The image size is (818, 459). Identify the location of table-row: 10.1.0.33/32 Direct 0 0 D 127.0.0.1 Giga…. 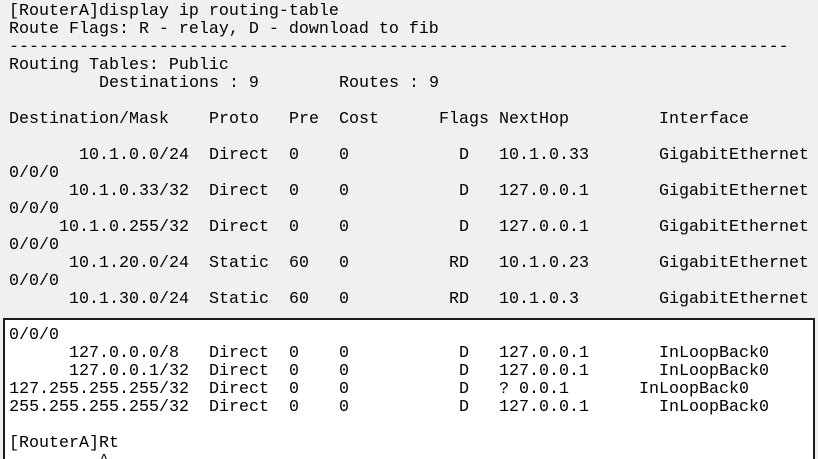
(409, 192).